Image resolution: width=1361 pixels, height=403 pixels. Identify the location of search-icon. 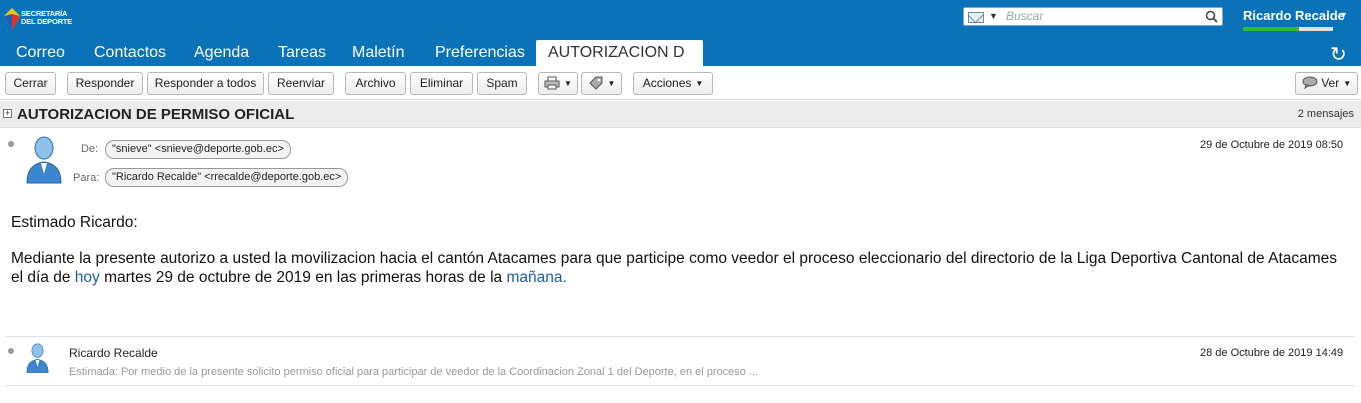
(1211, 16).